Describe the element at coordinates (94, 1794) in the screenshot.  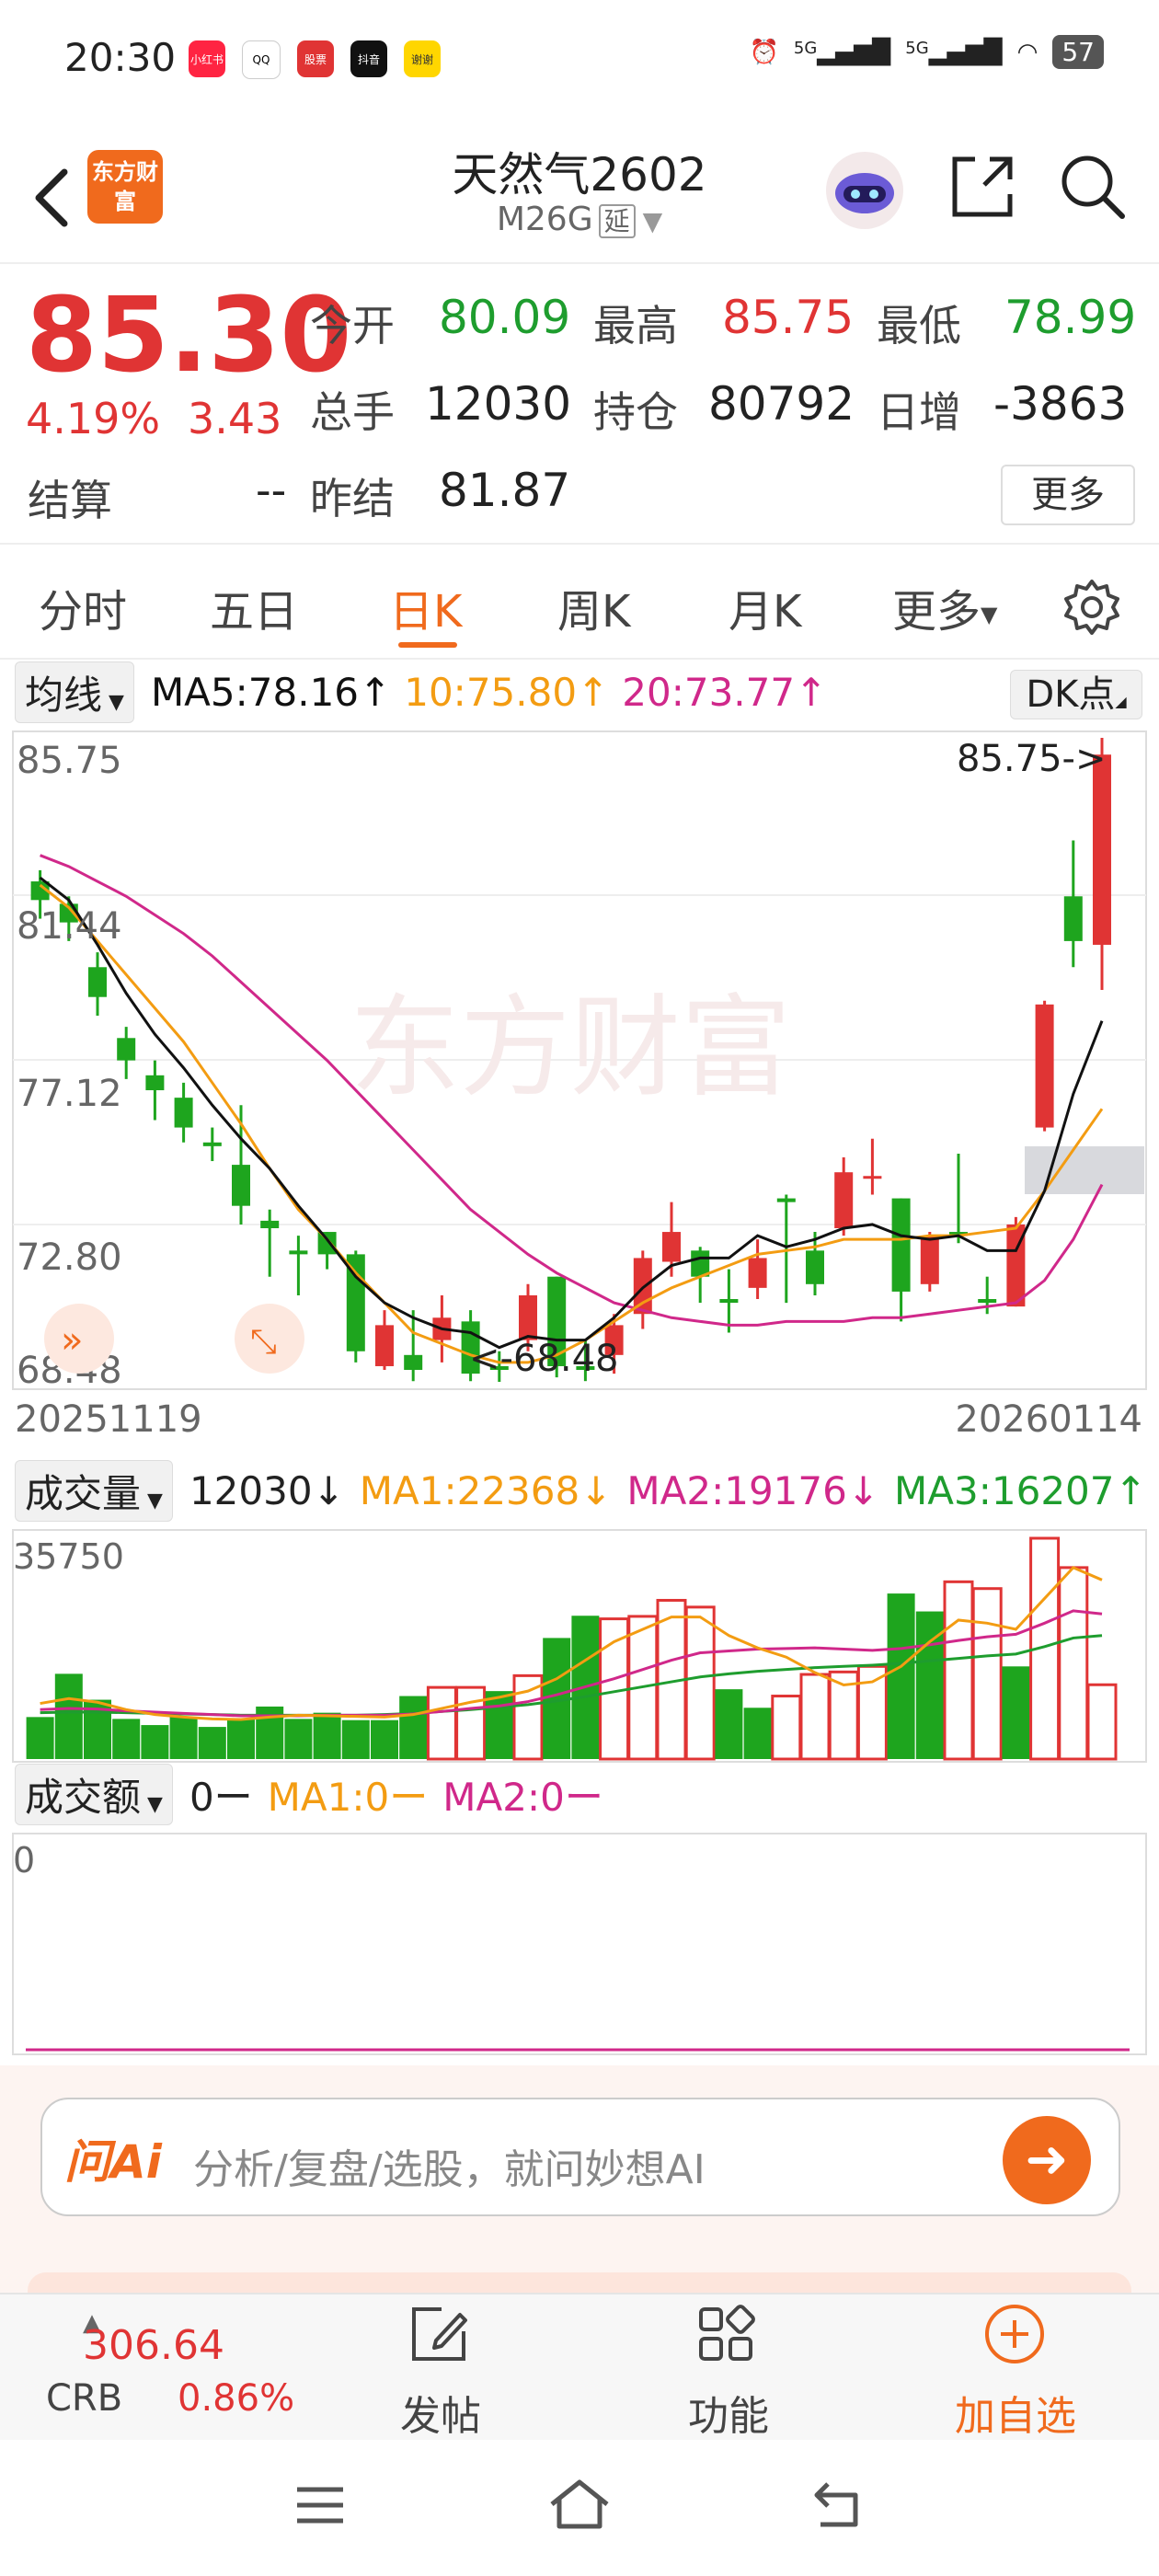
I see `amount-selector: 成交额 ▼` at that location.